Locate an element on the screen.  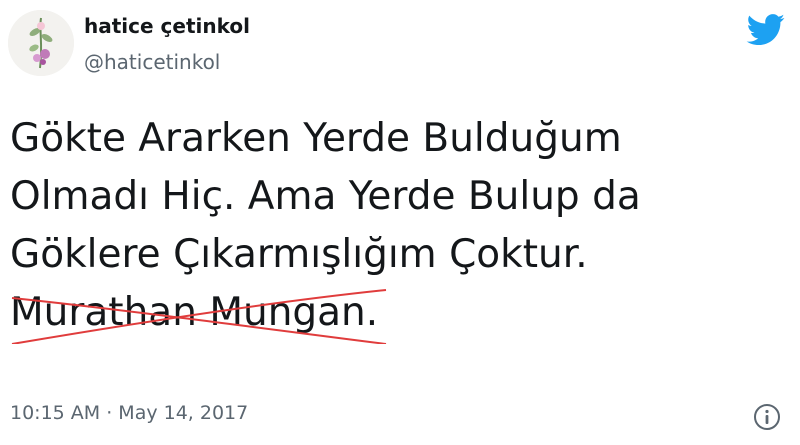
author-name: Murathan Mungan is located at coordinates (188, 312).